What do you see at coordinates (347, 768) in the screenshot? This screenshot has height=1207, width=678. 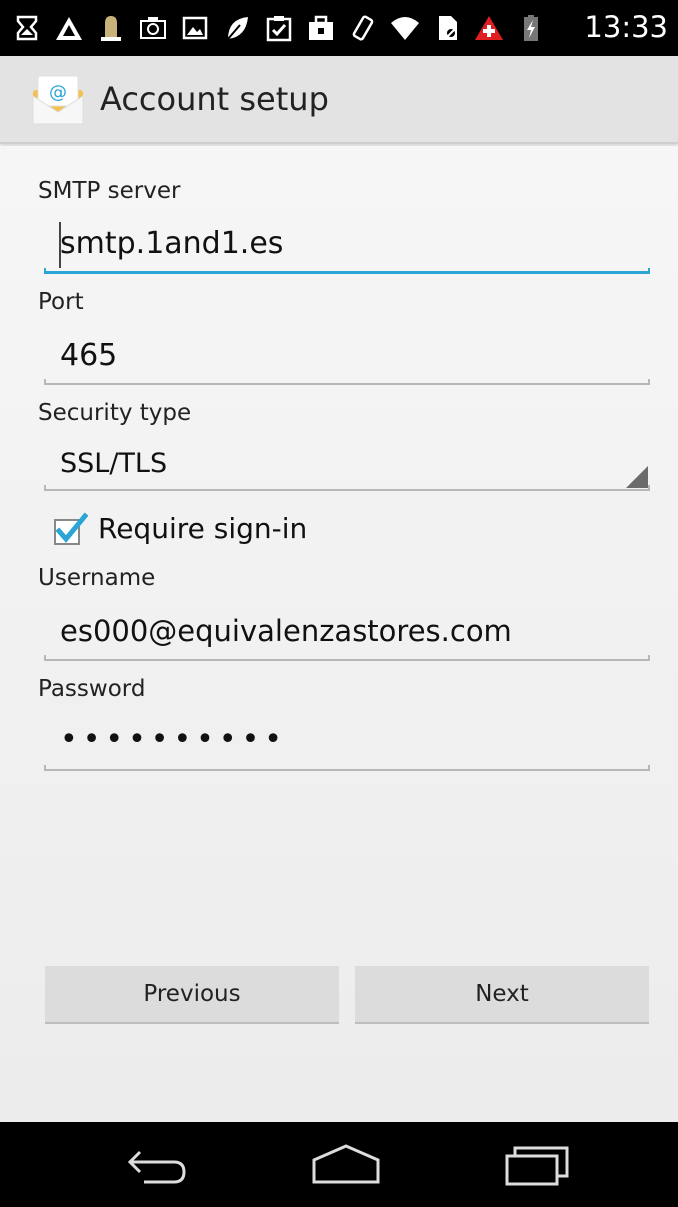 I see `password-underline` at bounding box center [347, 768].